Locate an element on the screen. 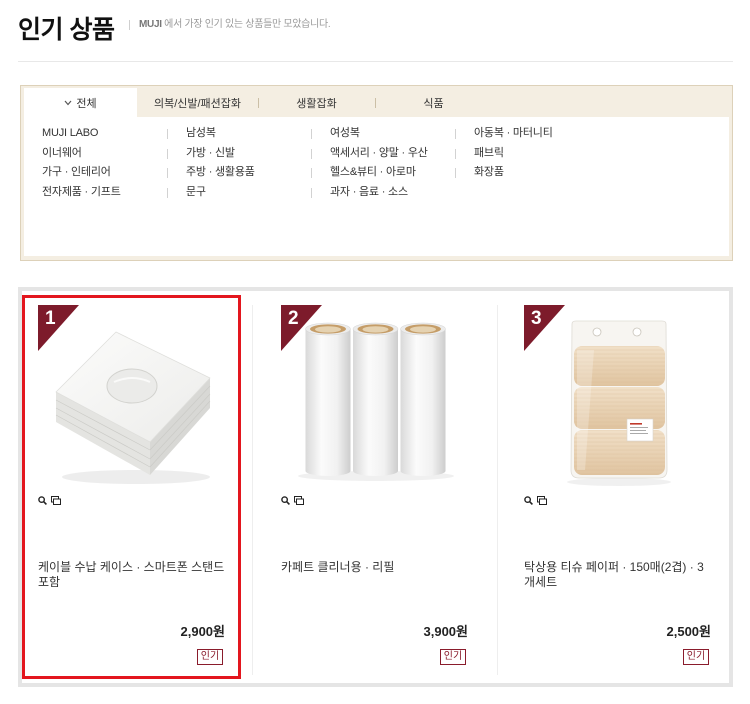 This screenshot has width=750, height=704. product-price: 2,900원 is located at coordinates (203, 631).